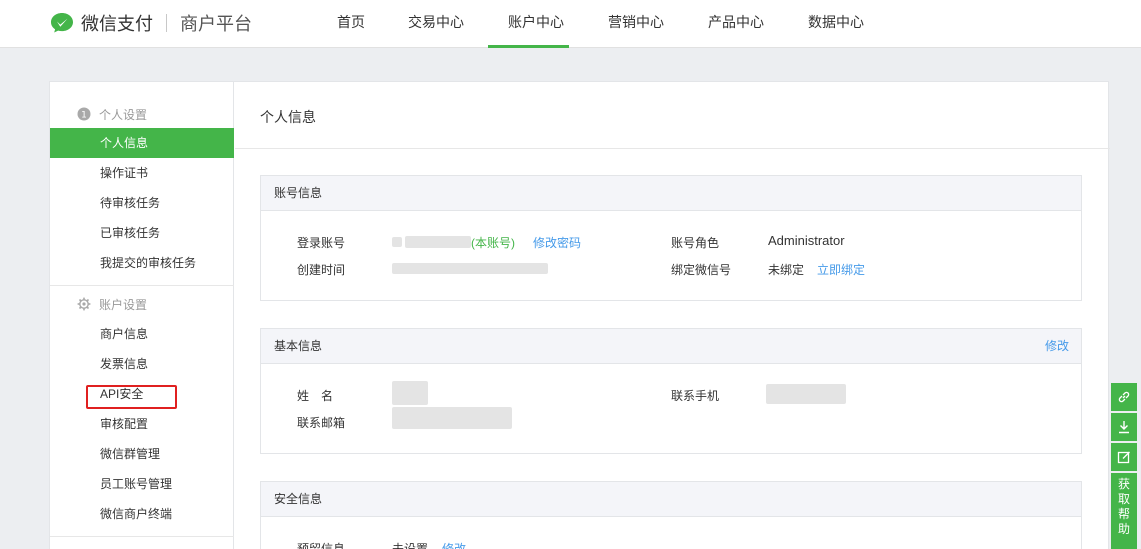  I want to click on brand-name: 微信支付, so click(117, 24).